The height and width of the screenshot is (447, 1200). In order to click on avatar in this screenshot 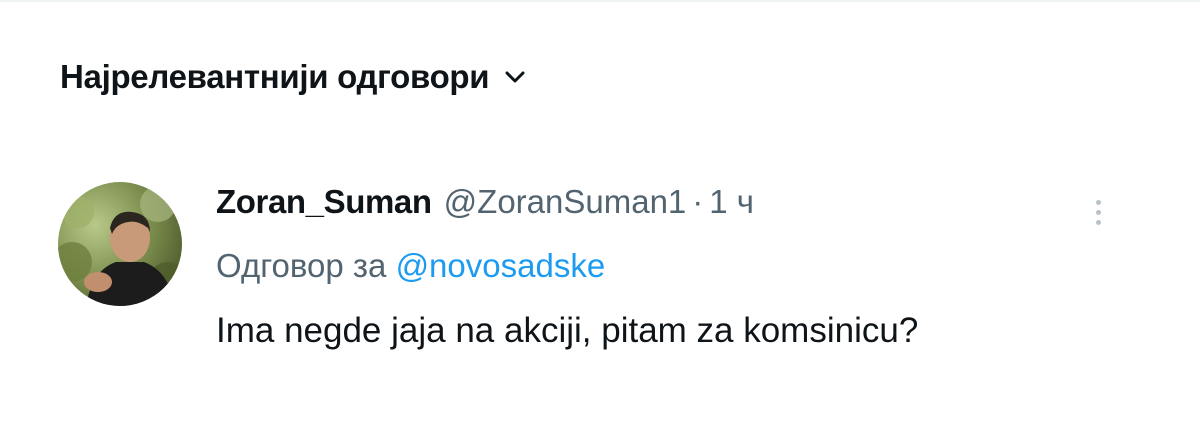, I will do `click(120, 244)`.